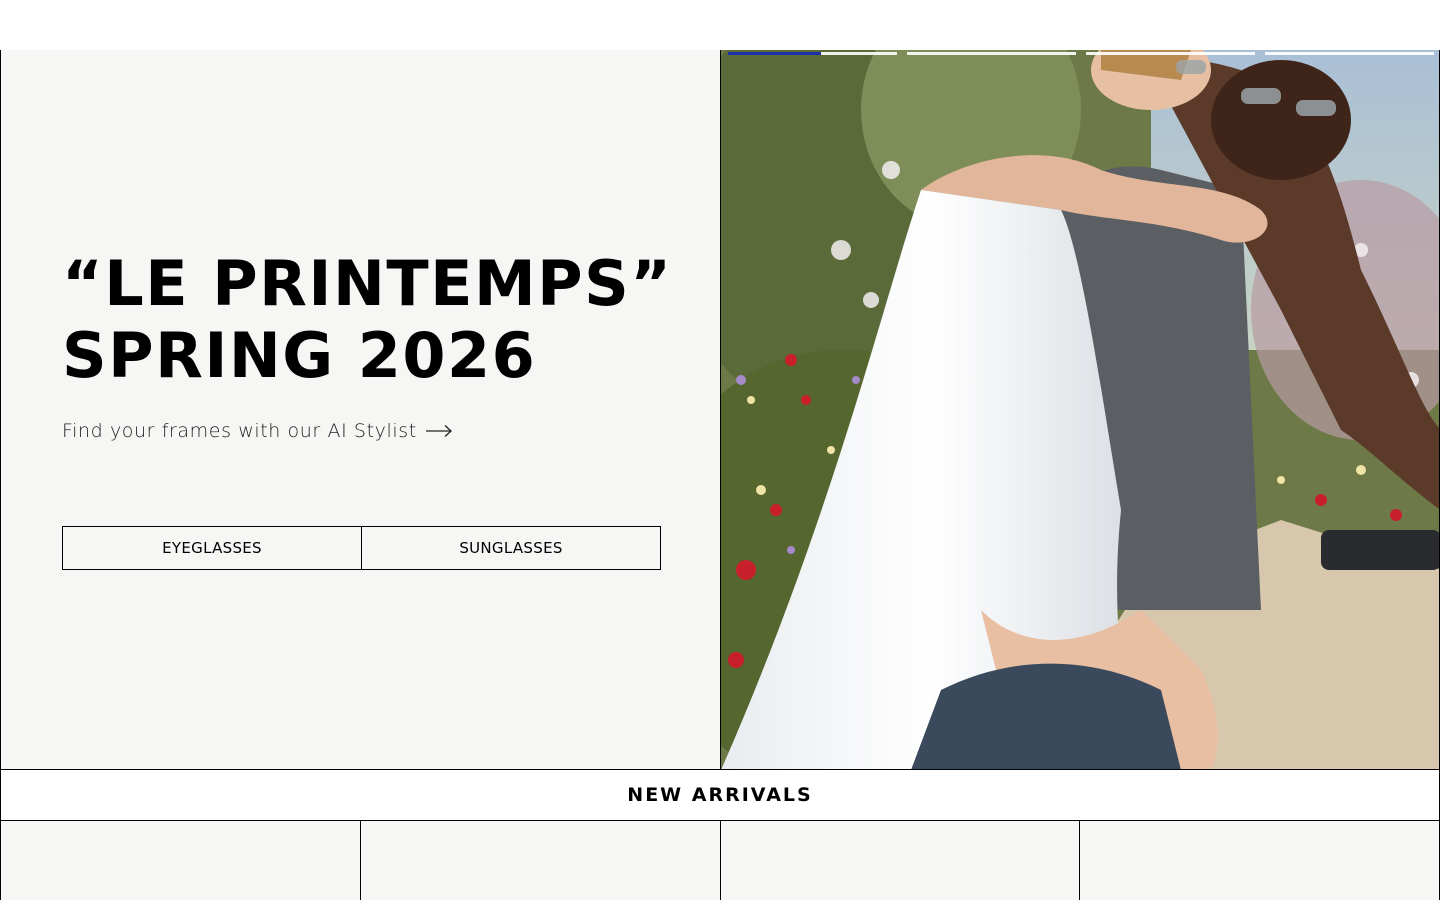 This screenshot has height=900, width=1440. Describe the element at coordinates (212, 548) in the screenshot. I see `eyeglasses-button: EYEGLASSES` at that location.